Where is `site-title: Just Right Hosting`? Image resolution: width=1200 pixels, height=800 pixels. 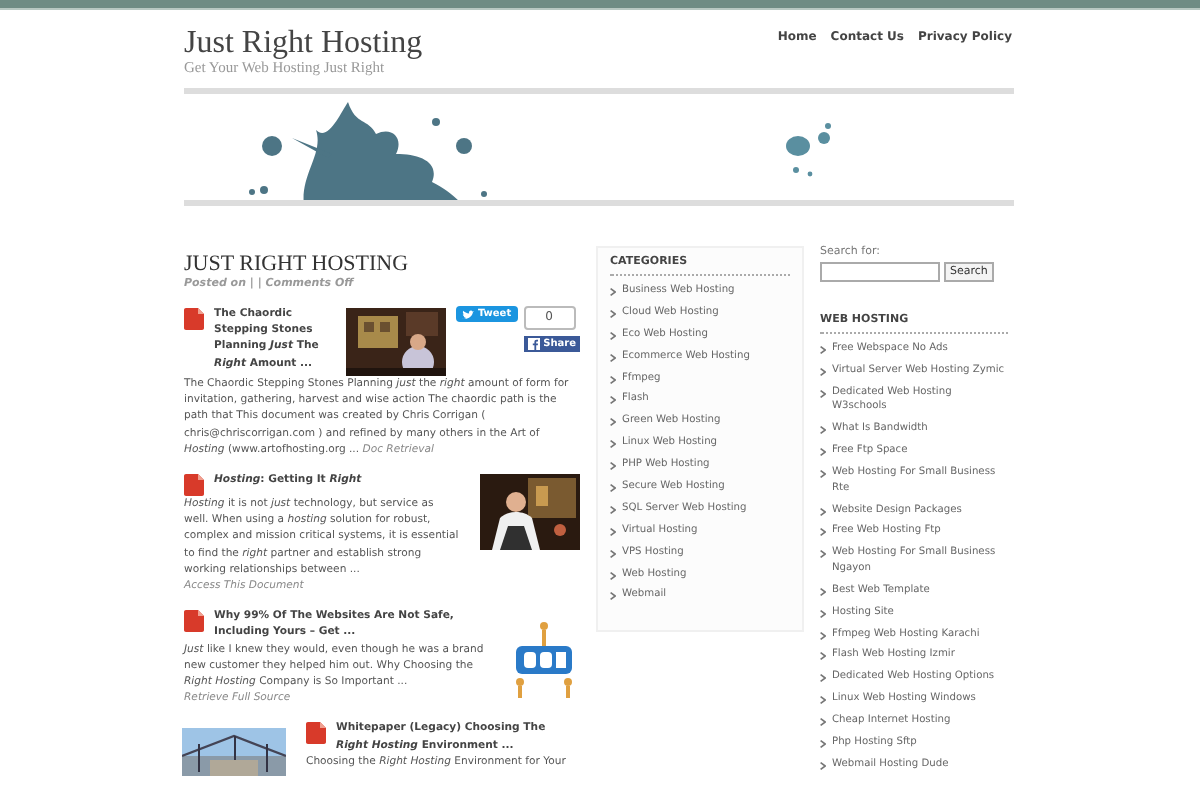
site-title: Just Right Hosting is located at coordinates (303, 44).